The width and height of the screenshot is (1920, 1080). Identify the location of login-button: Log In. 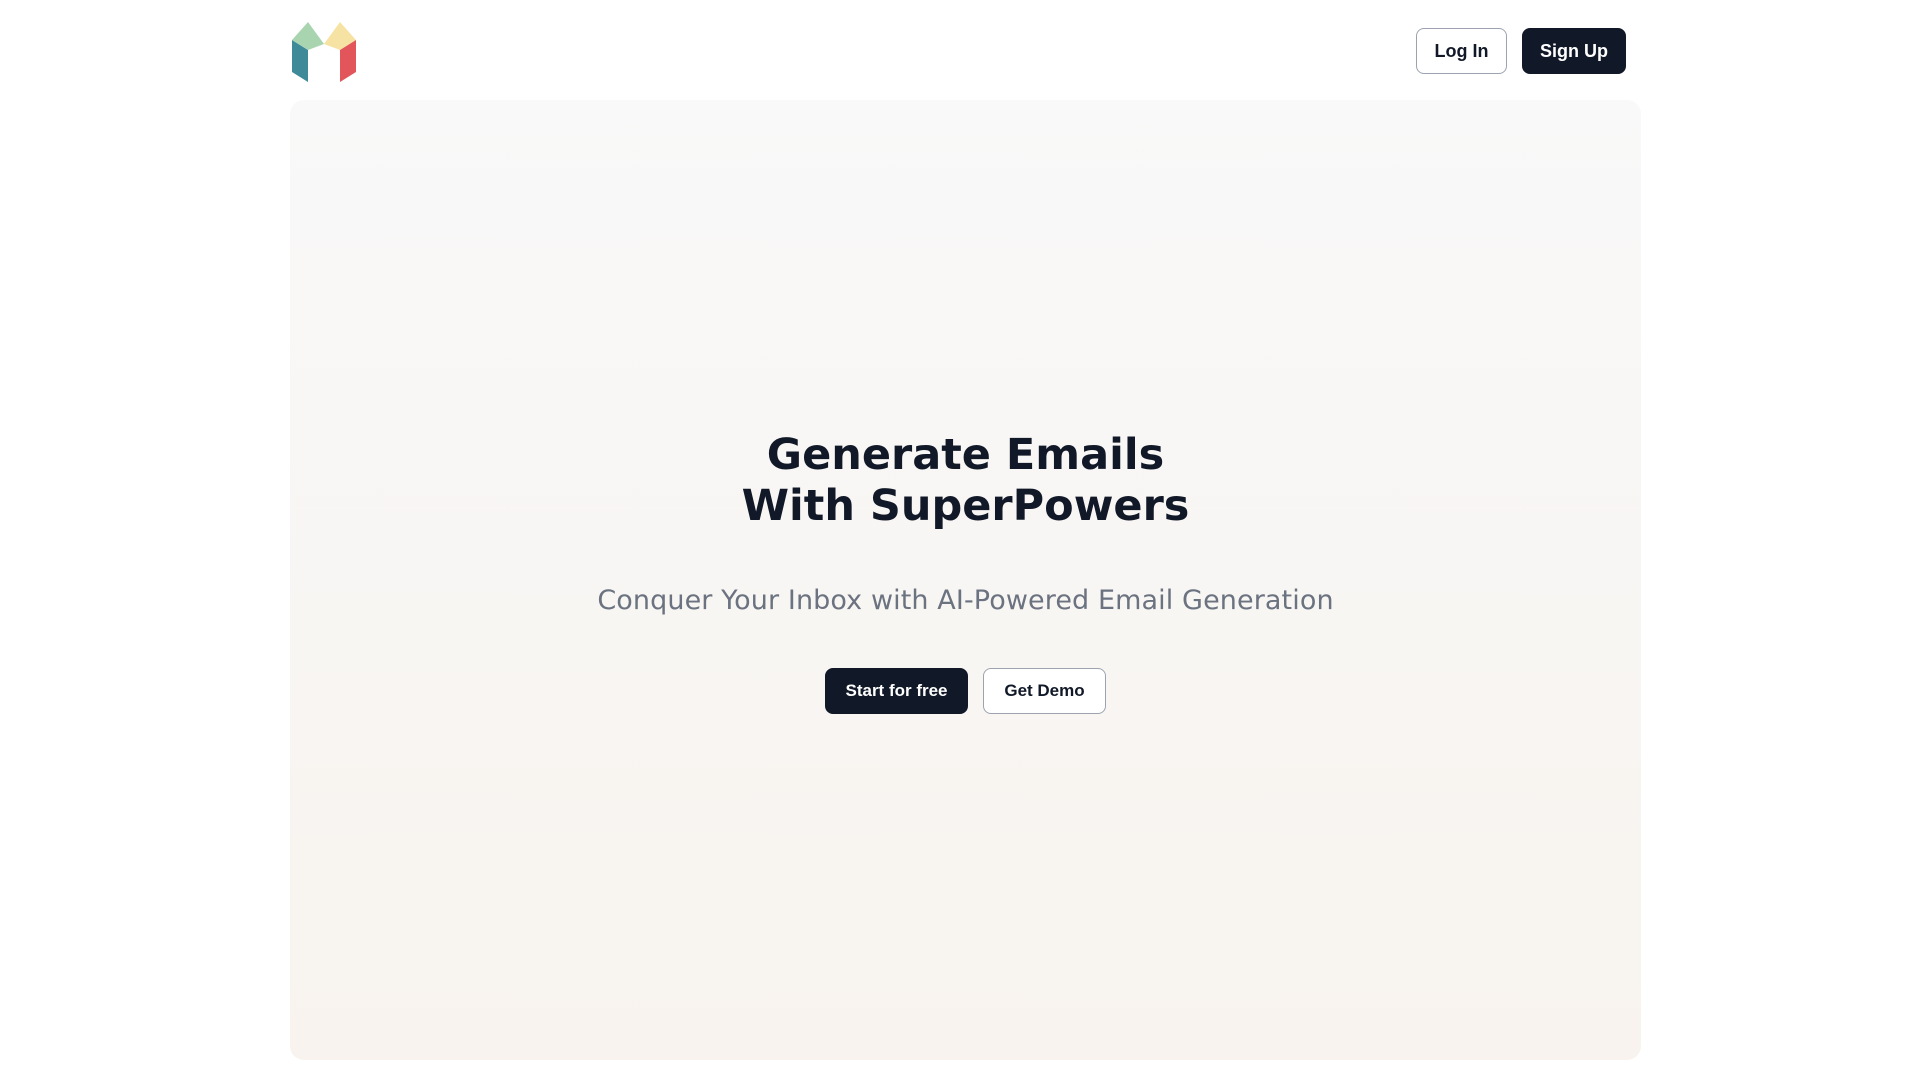
(1461, 51).